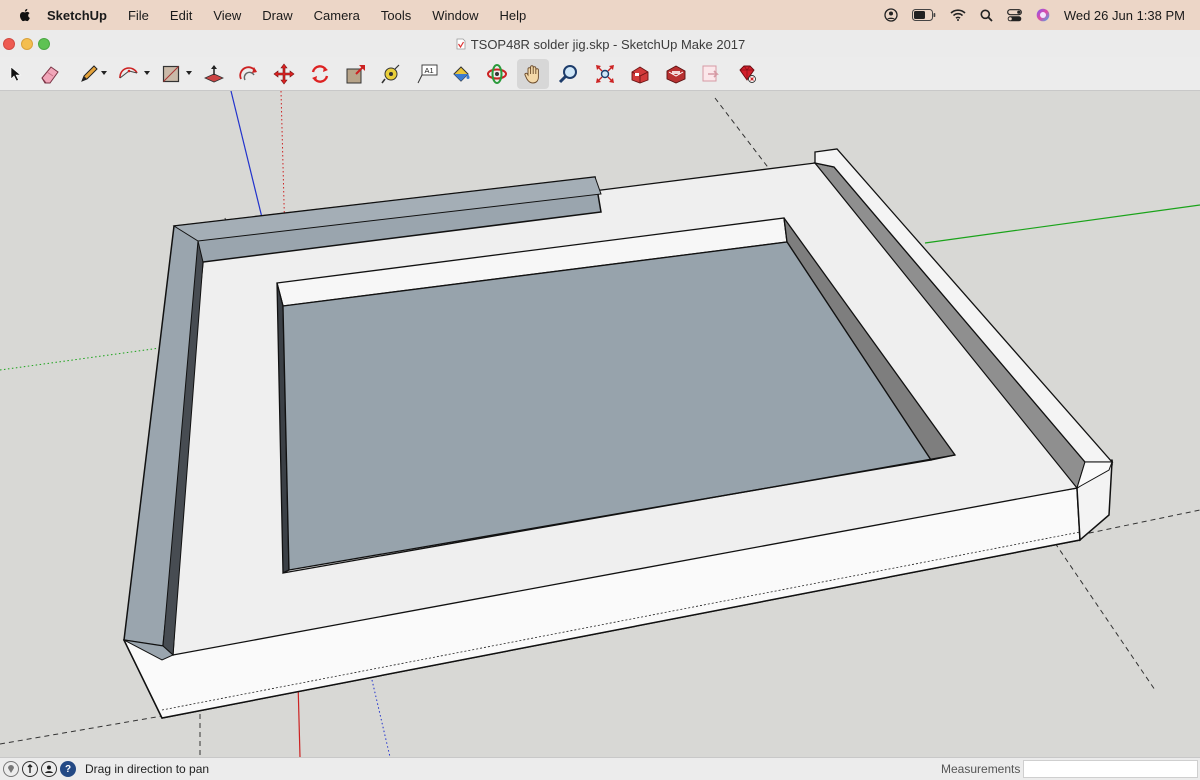 The width and height of the screenshot is (1200, 780). I want to click on orbit-icon, so click(497, 74).